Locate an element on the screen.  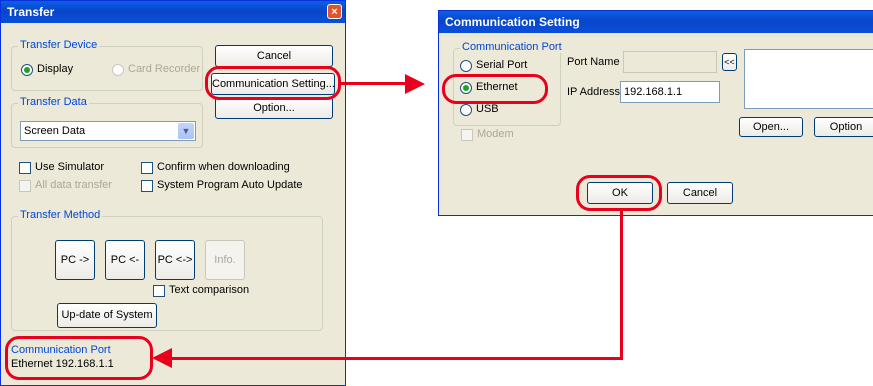
transfer-data-label: Transfer Data is located at coordinates (53, 102).